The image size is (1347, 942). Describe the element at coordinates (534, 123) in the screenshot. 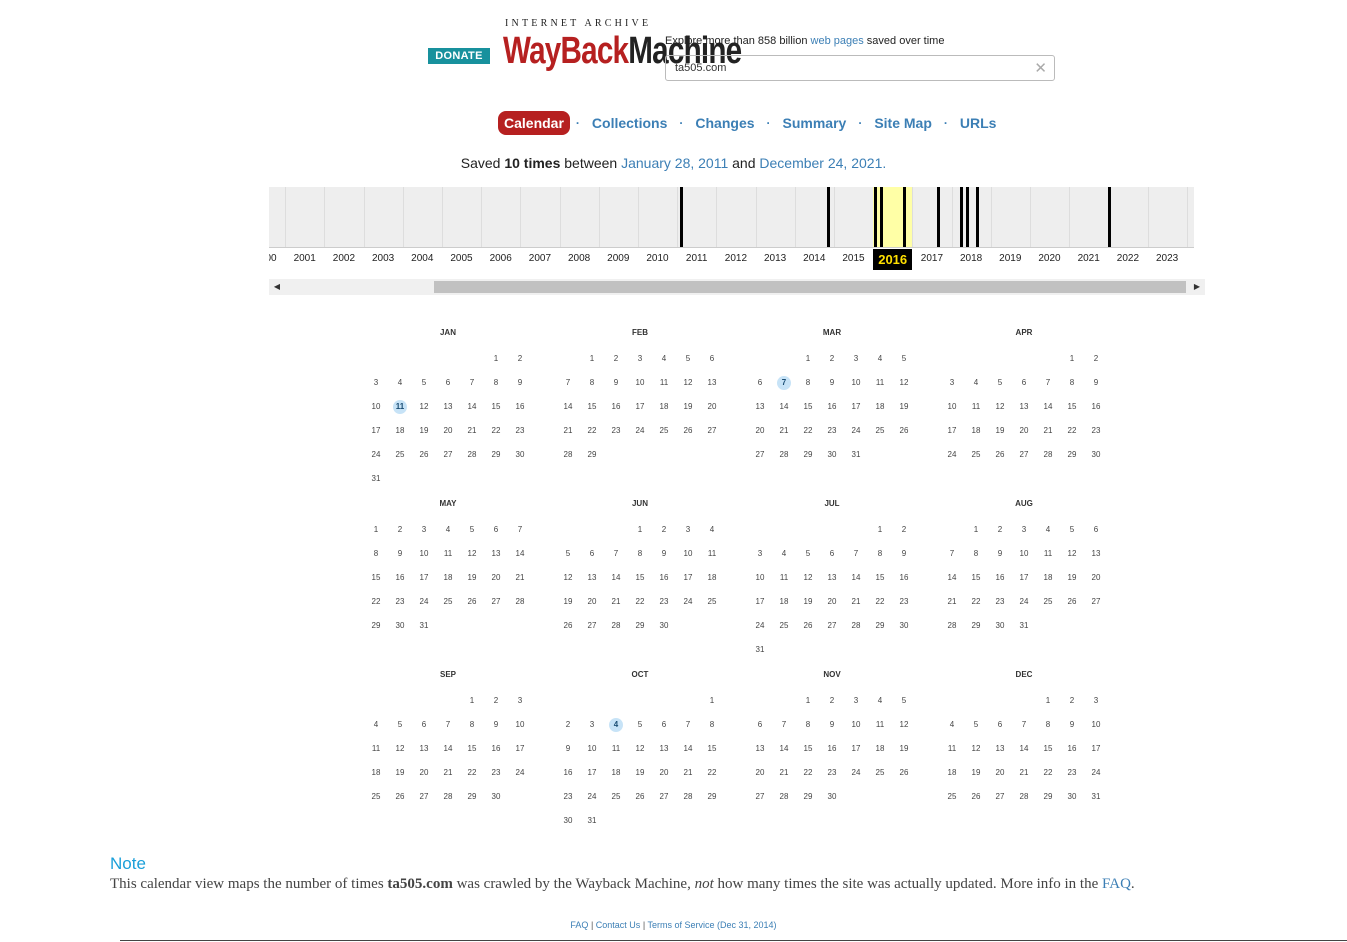

I see `tab-calendar: Calendar` at that location.